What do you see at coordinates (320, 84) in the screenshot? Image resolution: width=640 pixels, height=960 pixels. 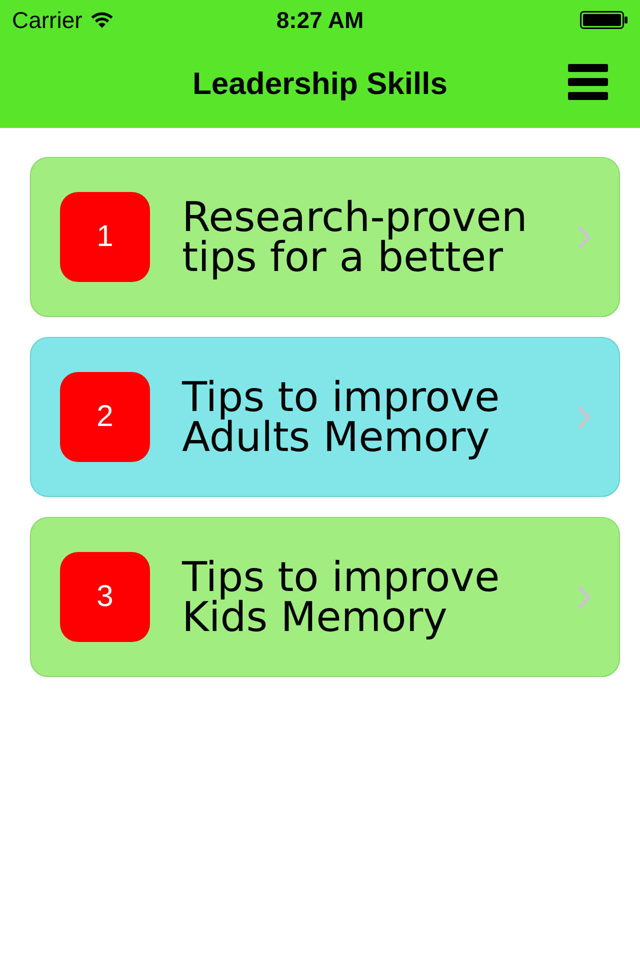 I see `nav-title: Leadership Skills` at bounding box center [320, 84].